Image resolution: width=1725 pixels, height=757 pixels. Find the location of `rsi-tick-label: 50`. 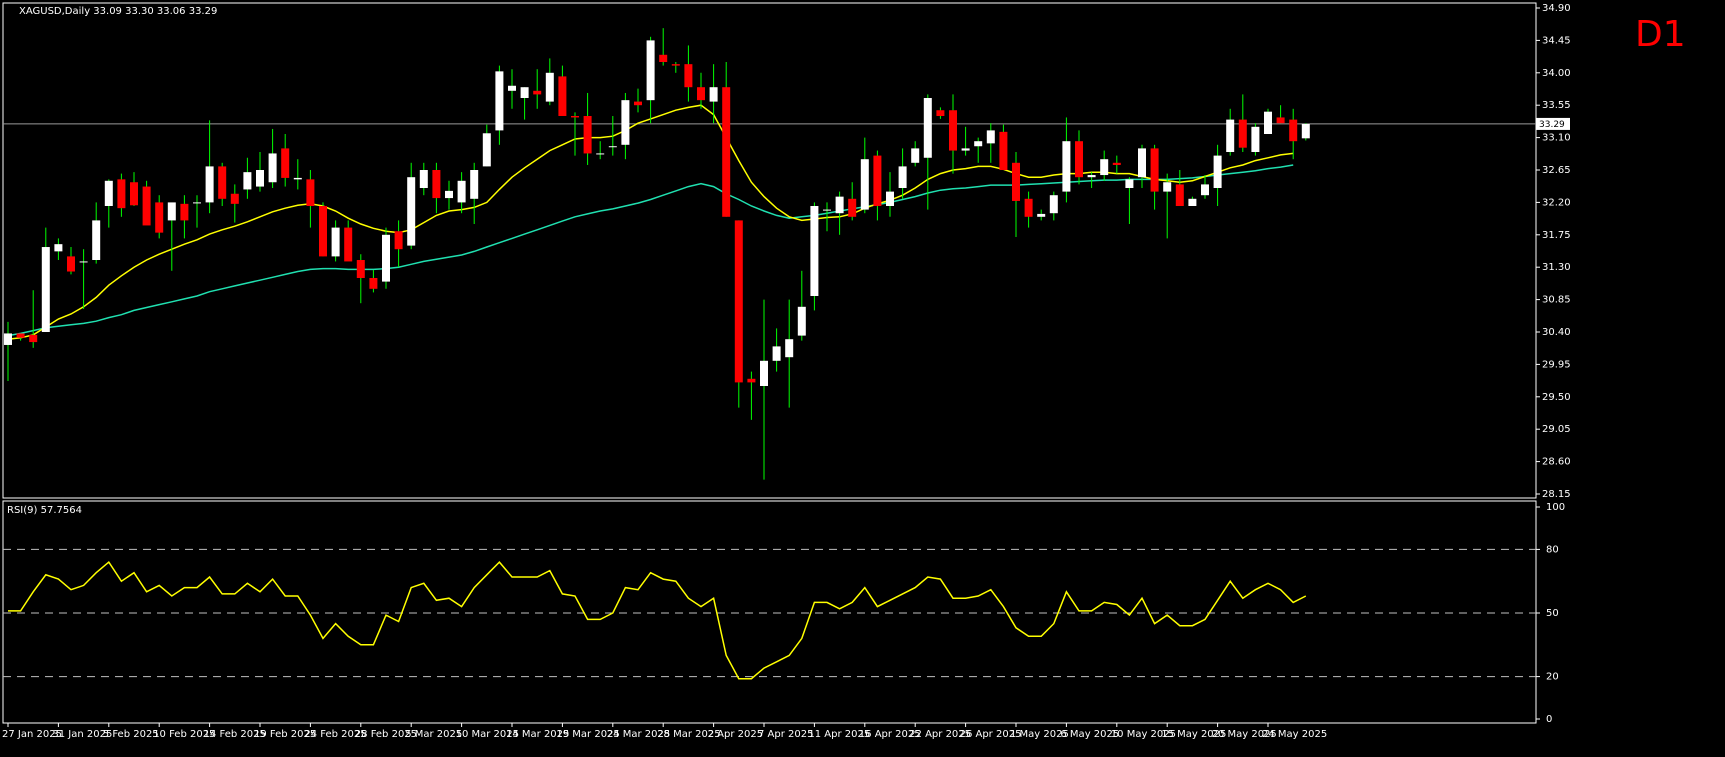

rsi-tick-label: 50 is located at coordinates (1552, 613).